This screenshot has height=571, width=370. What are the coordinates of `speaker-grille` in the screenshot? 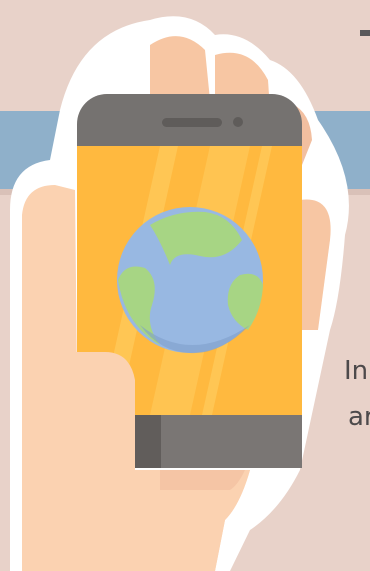 It's located at (192, 122).